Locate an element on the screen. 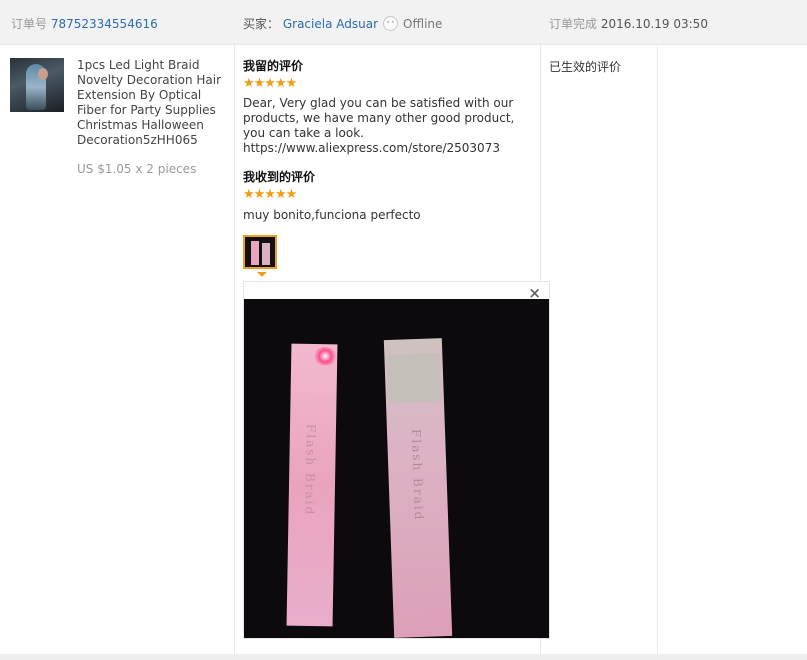  buyer-group: 买家： Graciela Adsuar Offline is located at coordinates (342, 23).